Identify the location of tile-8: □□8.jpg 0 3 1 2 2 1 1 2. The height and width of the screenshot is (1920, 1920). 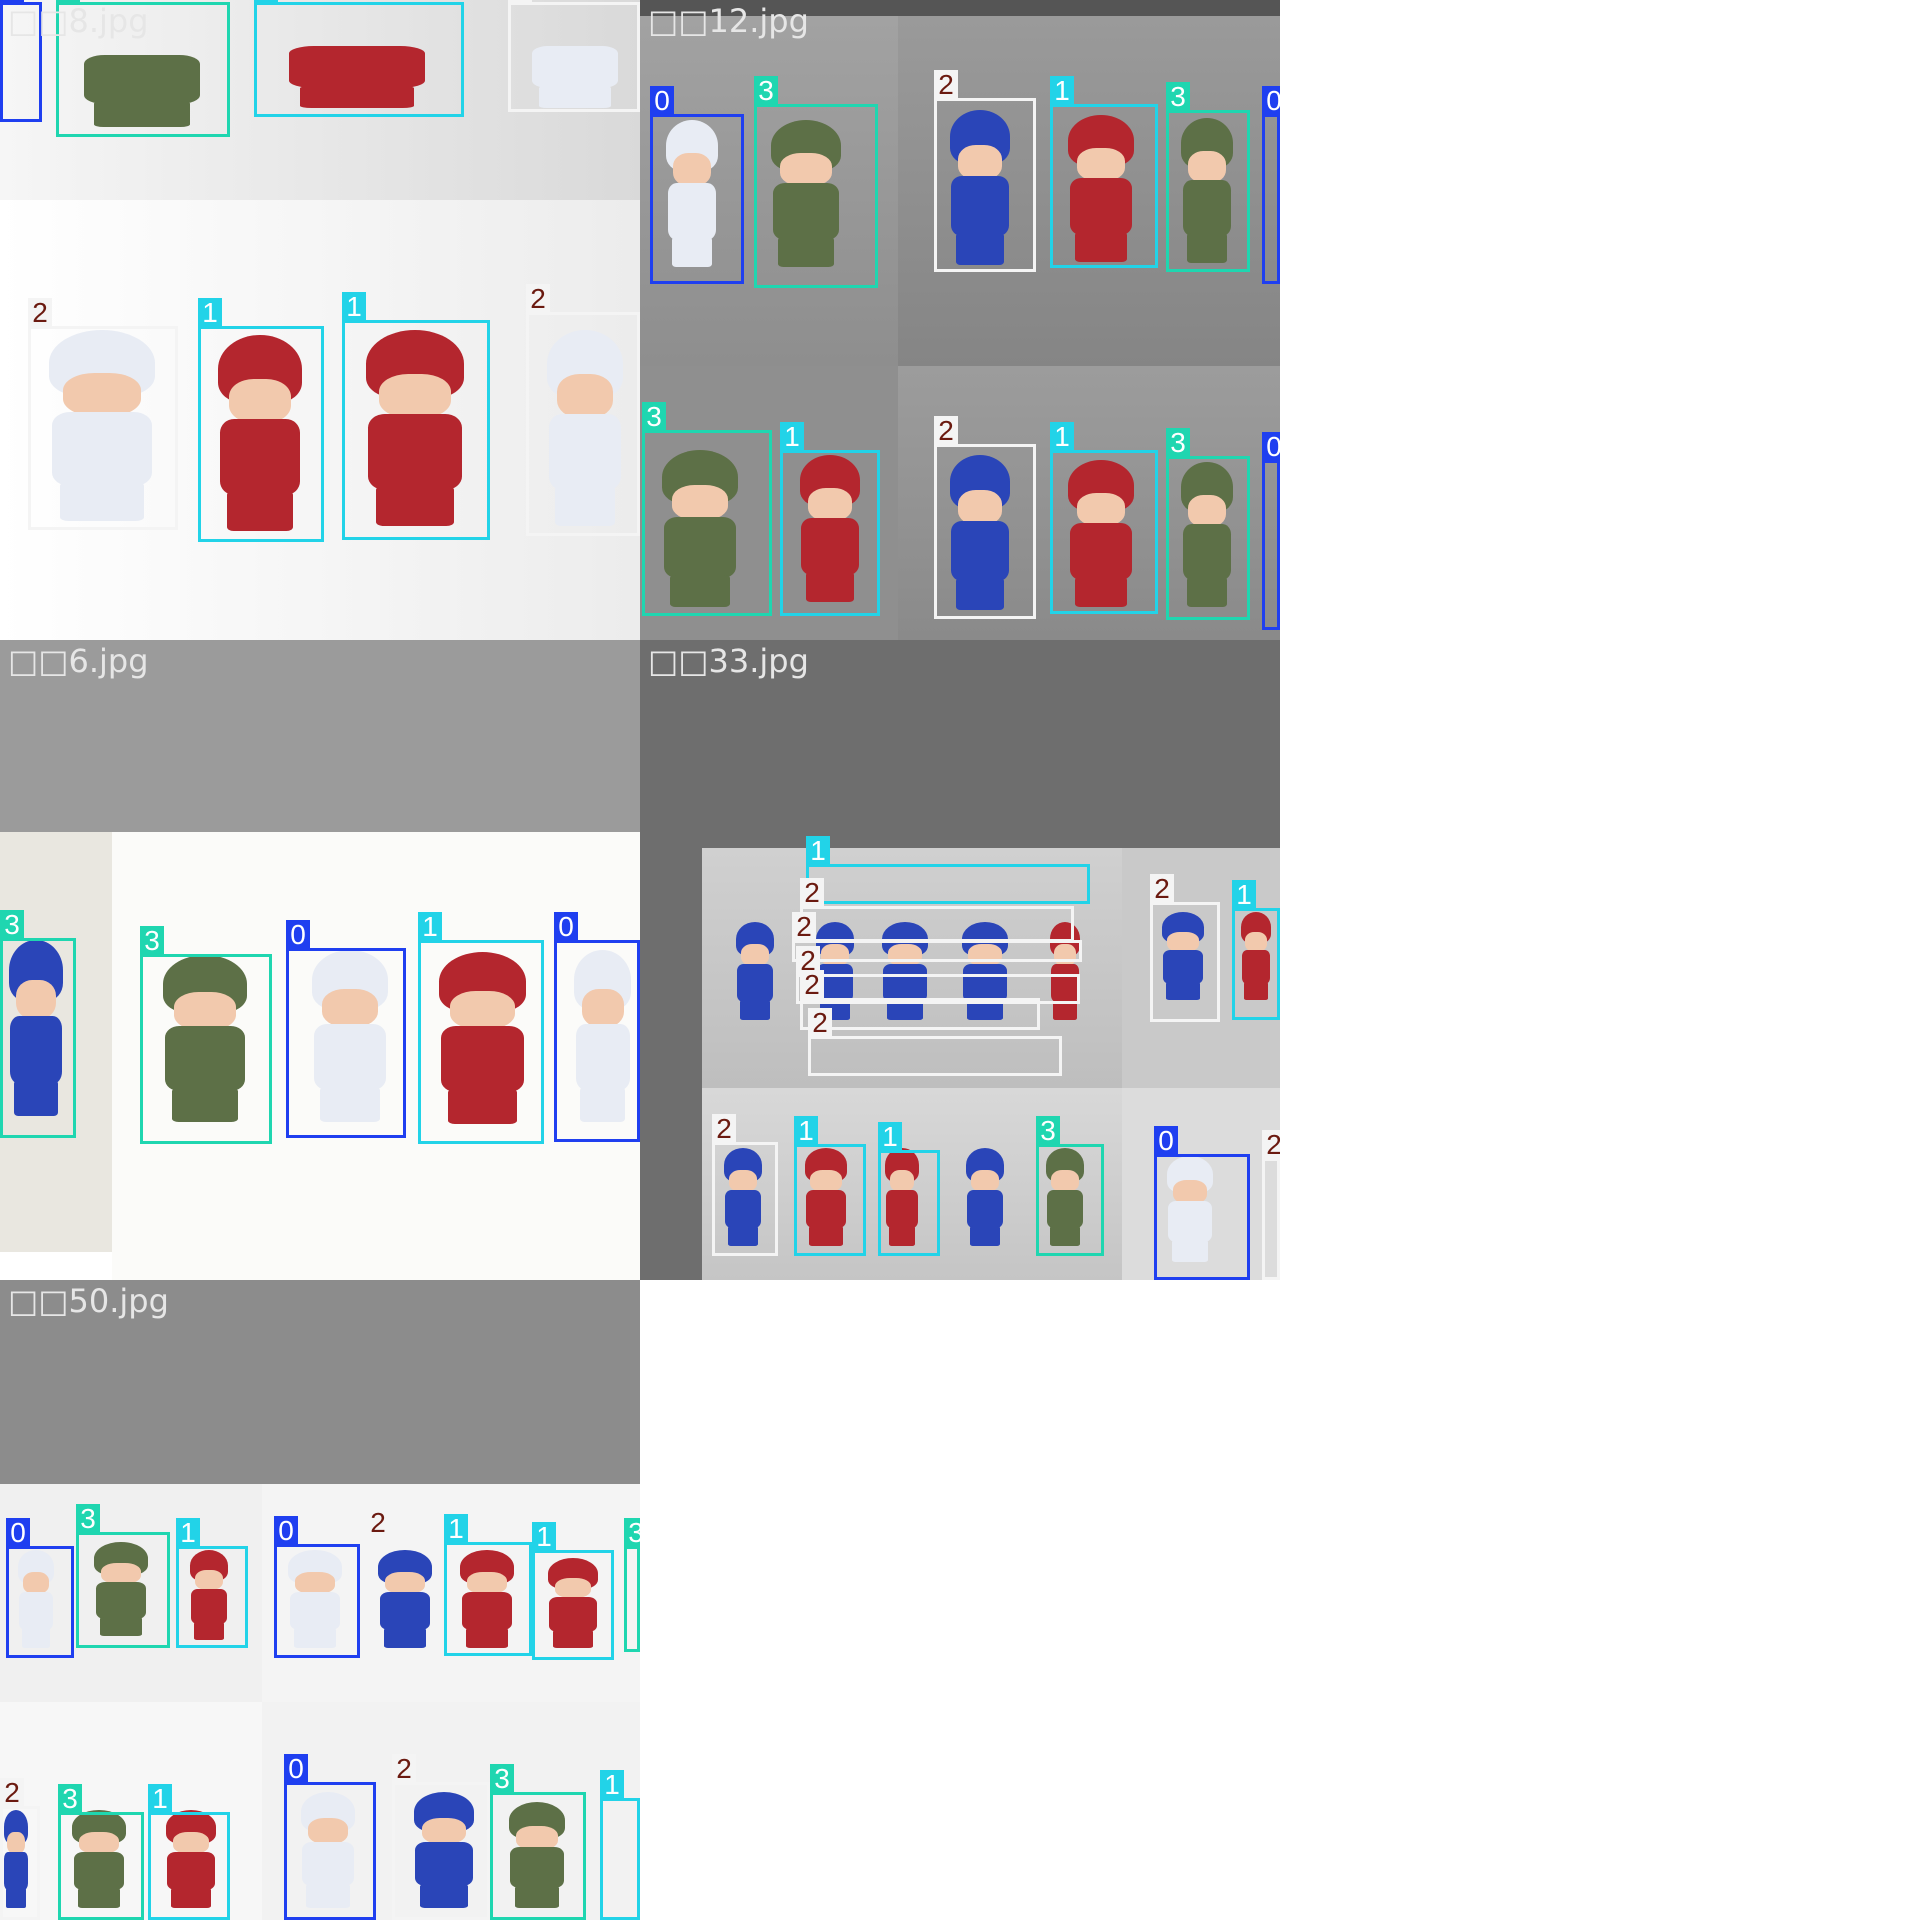
(320, 320).